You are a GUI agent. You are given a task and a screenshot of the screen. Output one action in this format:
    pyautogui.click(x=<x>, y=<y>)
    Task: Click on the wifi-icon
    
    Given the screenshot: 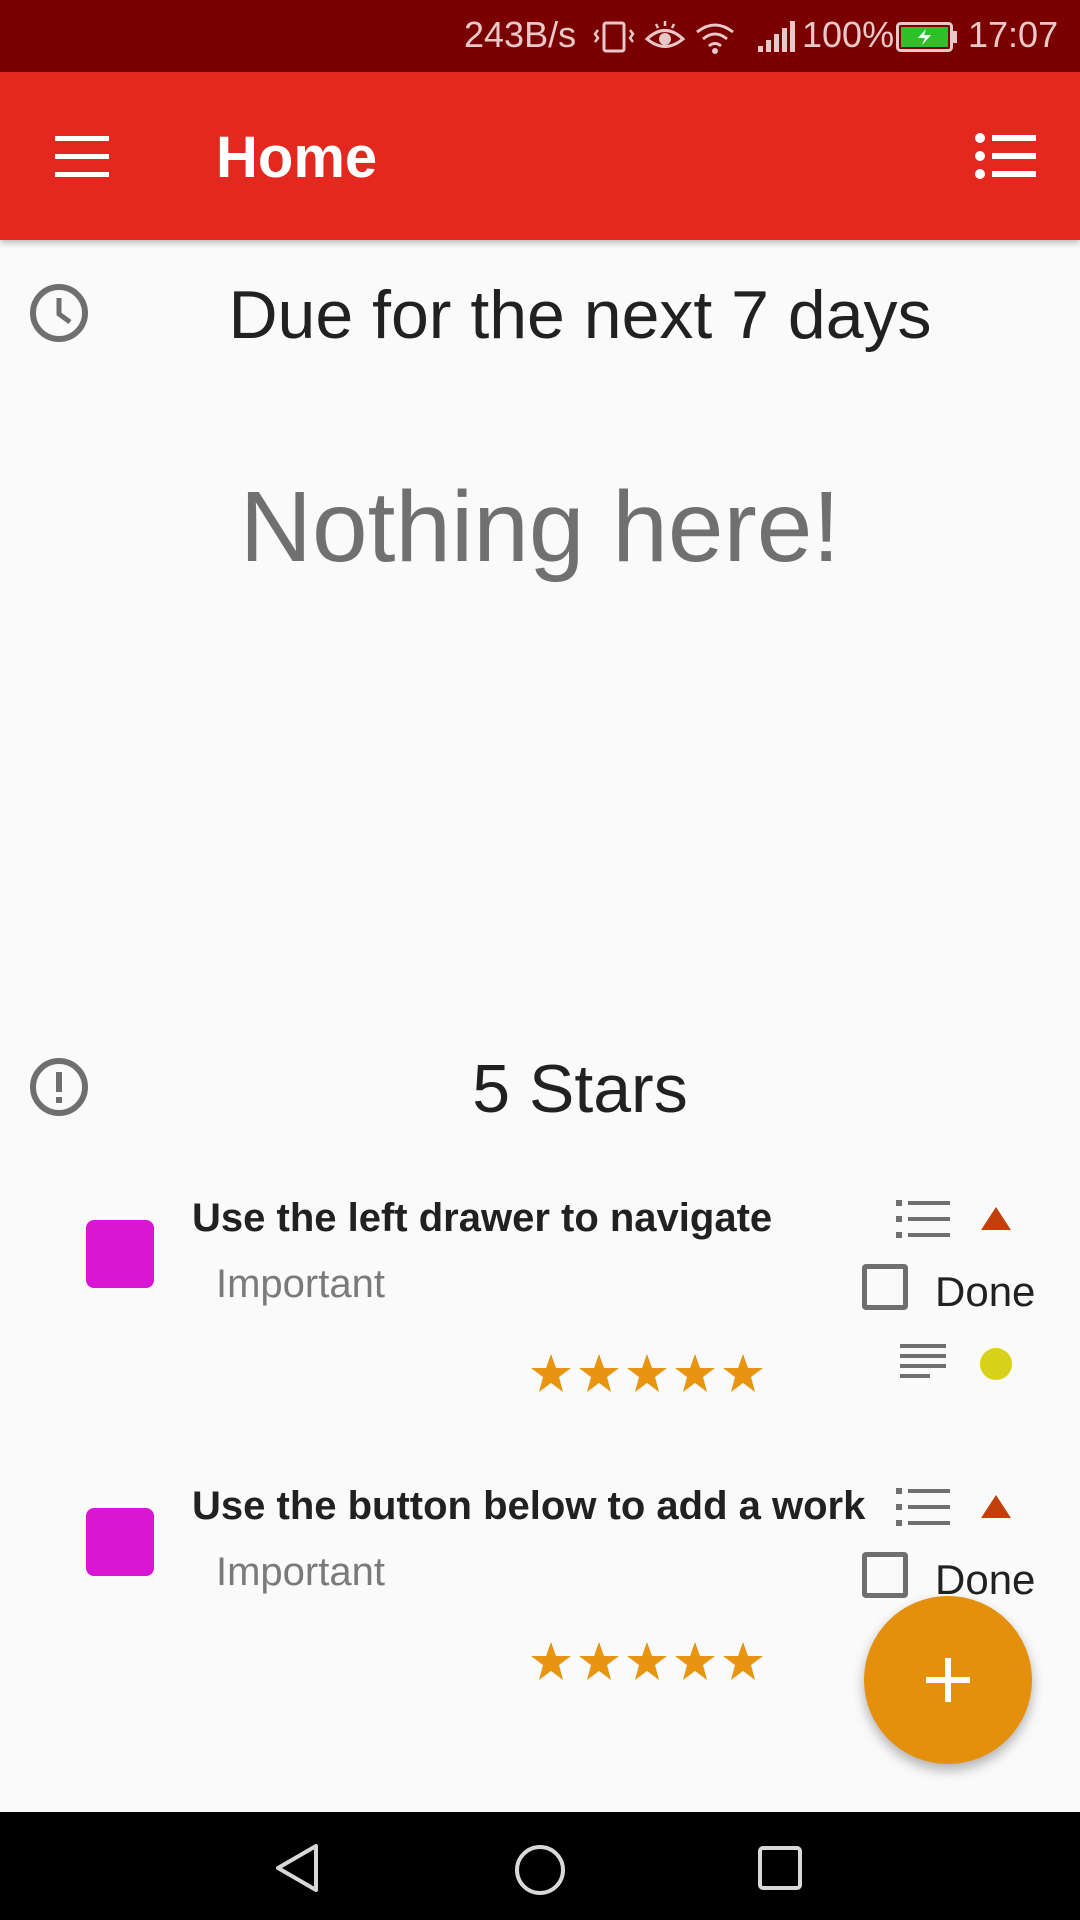 What is the action you would take?
    pyautogui.click(x=715, y=38)
    